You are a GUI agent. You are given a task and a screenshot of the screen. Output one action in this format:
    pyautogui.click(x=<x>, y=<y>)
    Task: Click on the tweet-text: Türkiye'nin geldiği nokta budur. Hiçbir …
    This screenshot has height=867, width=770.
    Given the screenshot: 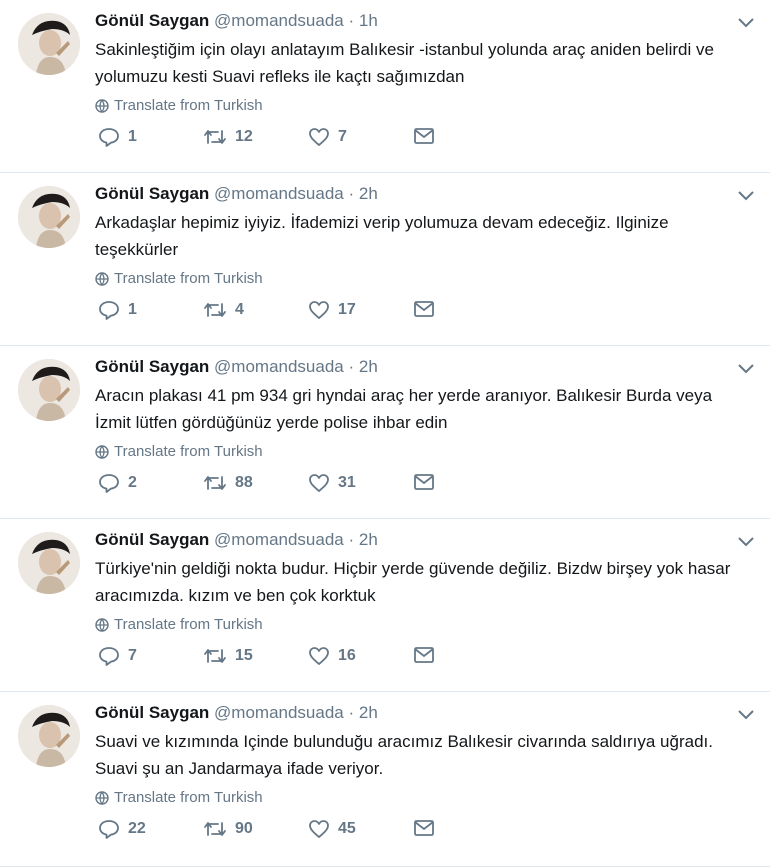 What is the action you would take?
    pyautogui.click(x=413, y=582)
    